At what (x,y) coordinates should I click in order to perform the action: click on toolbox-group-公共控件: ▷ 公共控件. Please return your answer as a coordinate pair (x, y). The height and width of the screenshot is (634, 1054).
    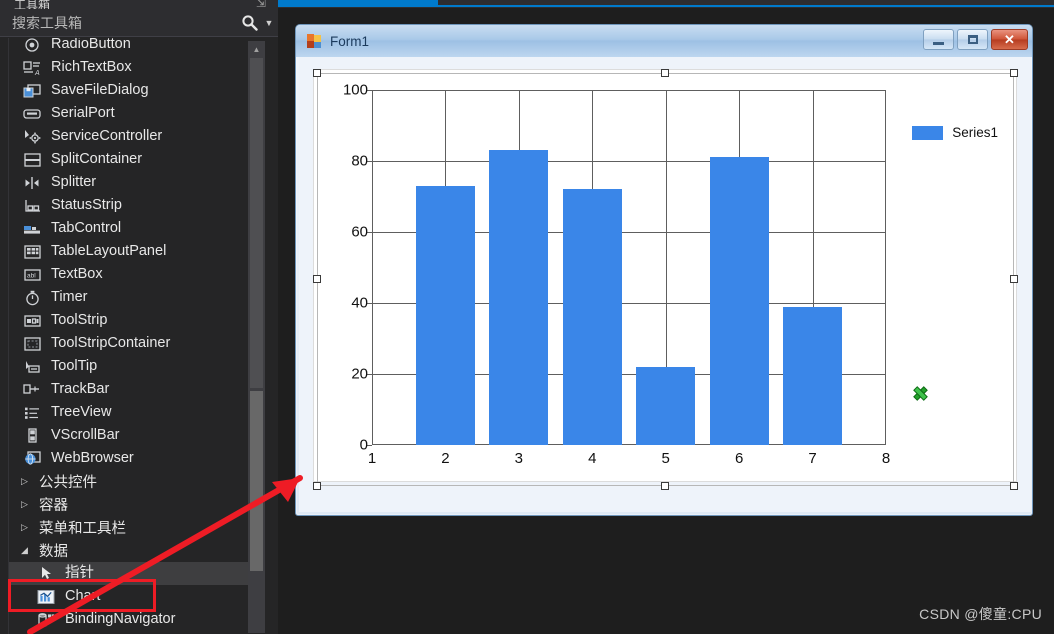
    Looking at the image, I should click on (136, 481).